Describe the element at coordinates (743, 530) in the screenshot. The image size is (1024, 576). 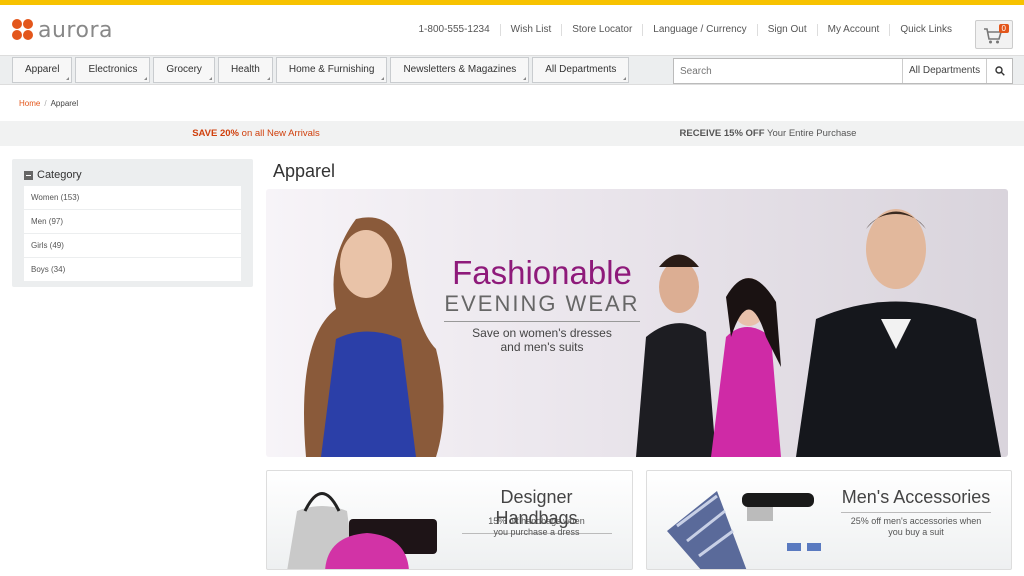
I see `accessories-image` at that location.